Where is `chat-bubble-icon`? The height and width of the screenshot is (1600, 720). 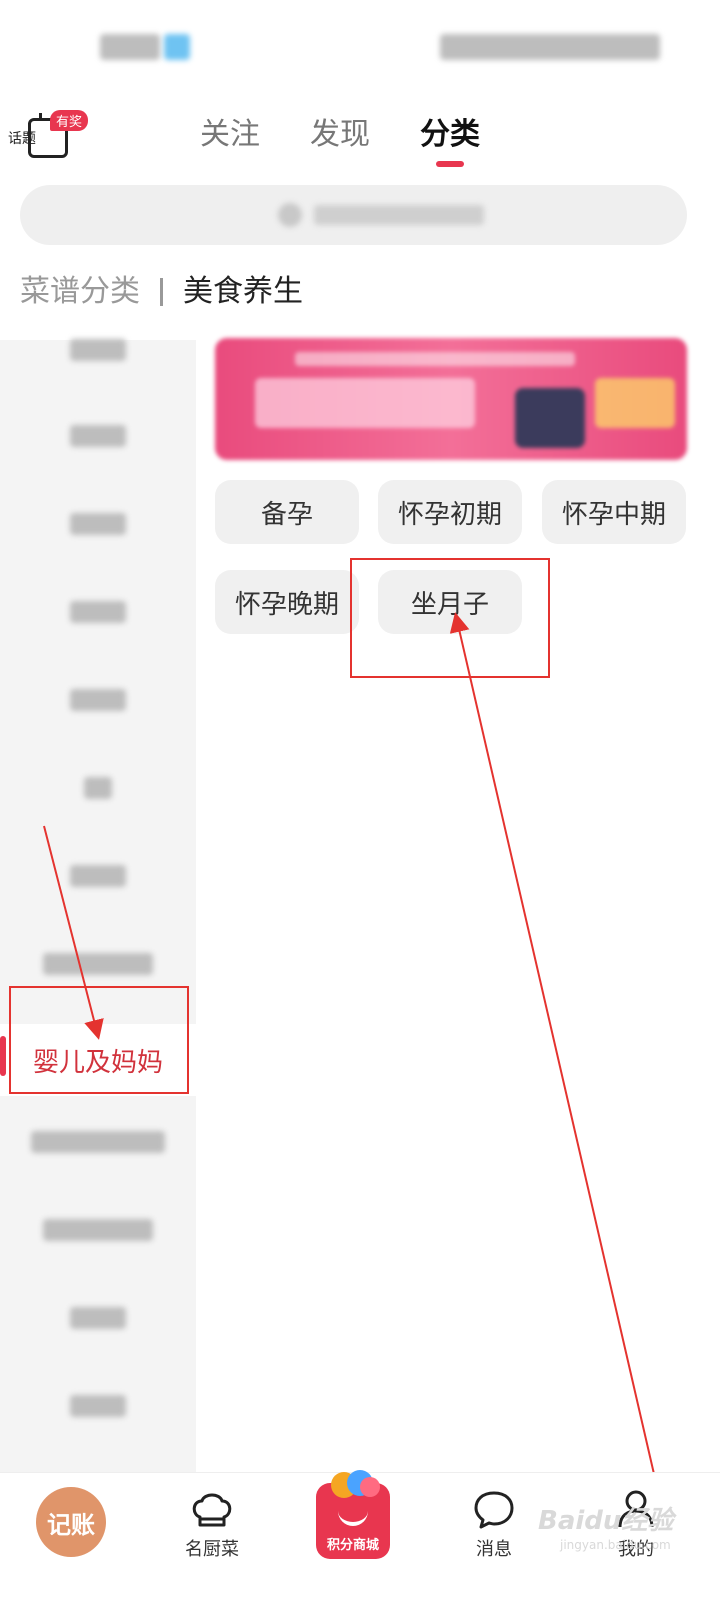
chat-bubble-icon is located at coordinates (494, 1510).